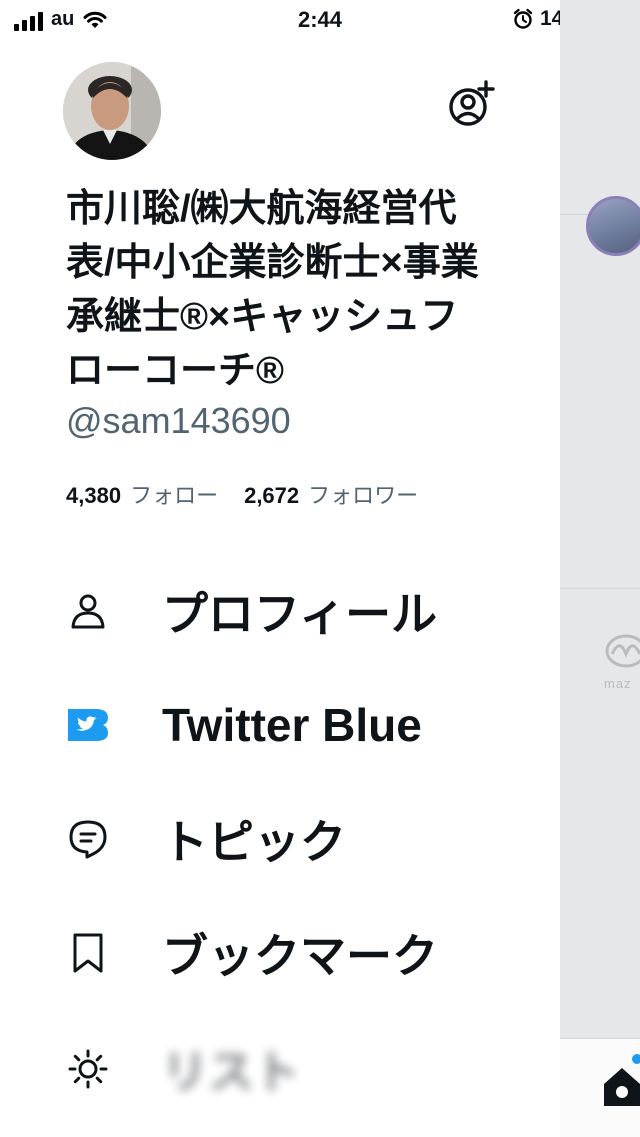 This screenshot has width=640, height=1137. What do you see at coordinates (88, 725) in the screenshot?
I see `twitter-blue-icon` at bounding box center [88, 725].